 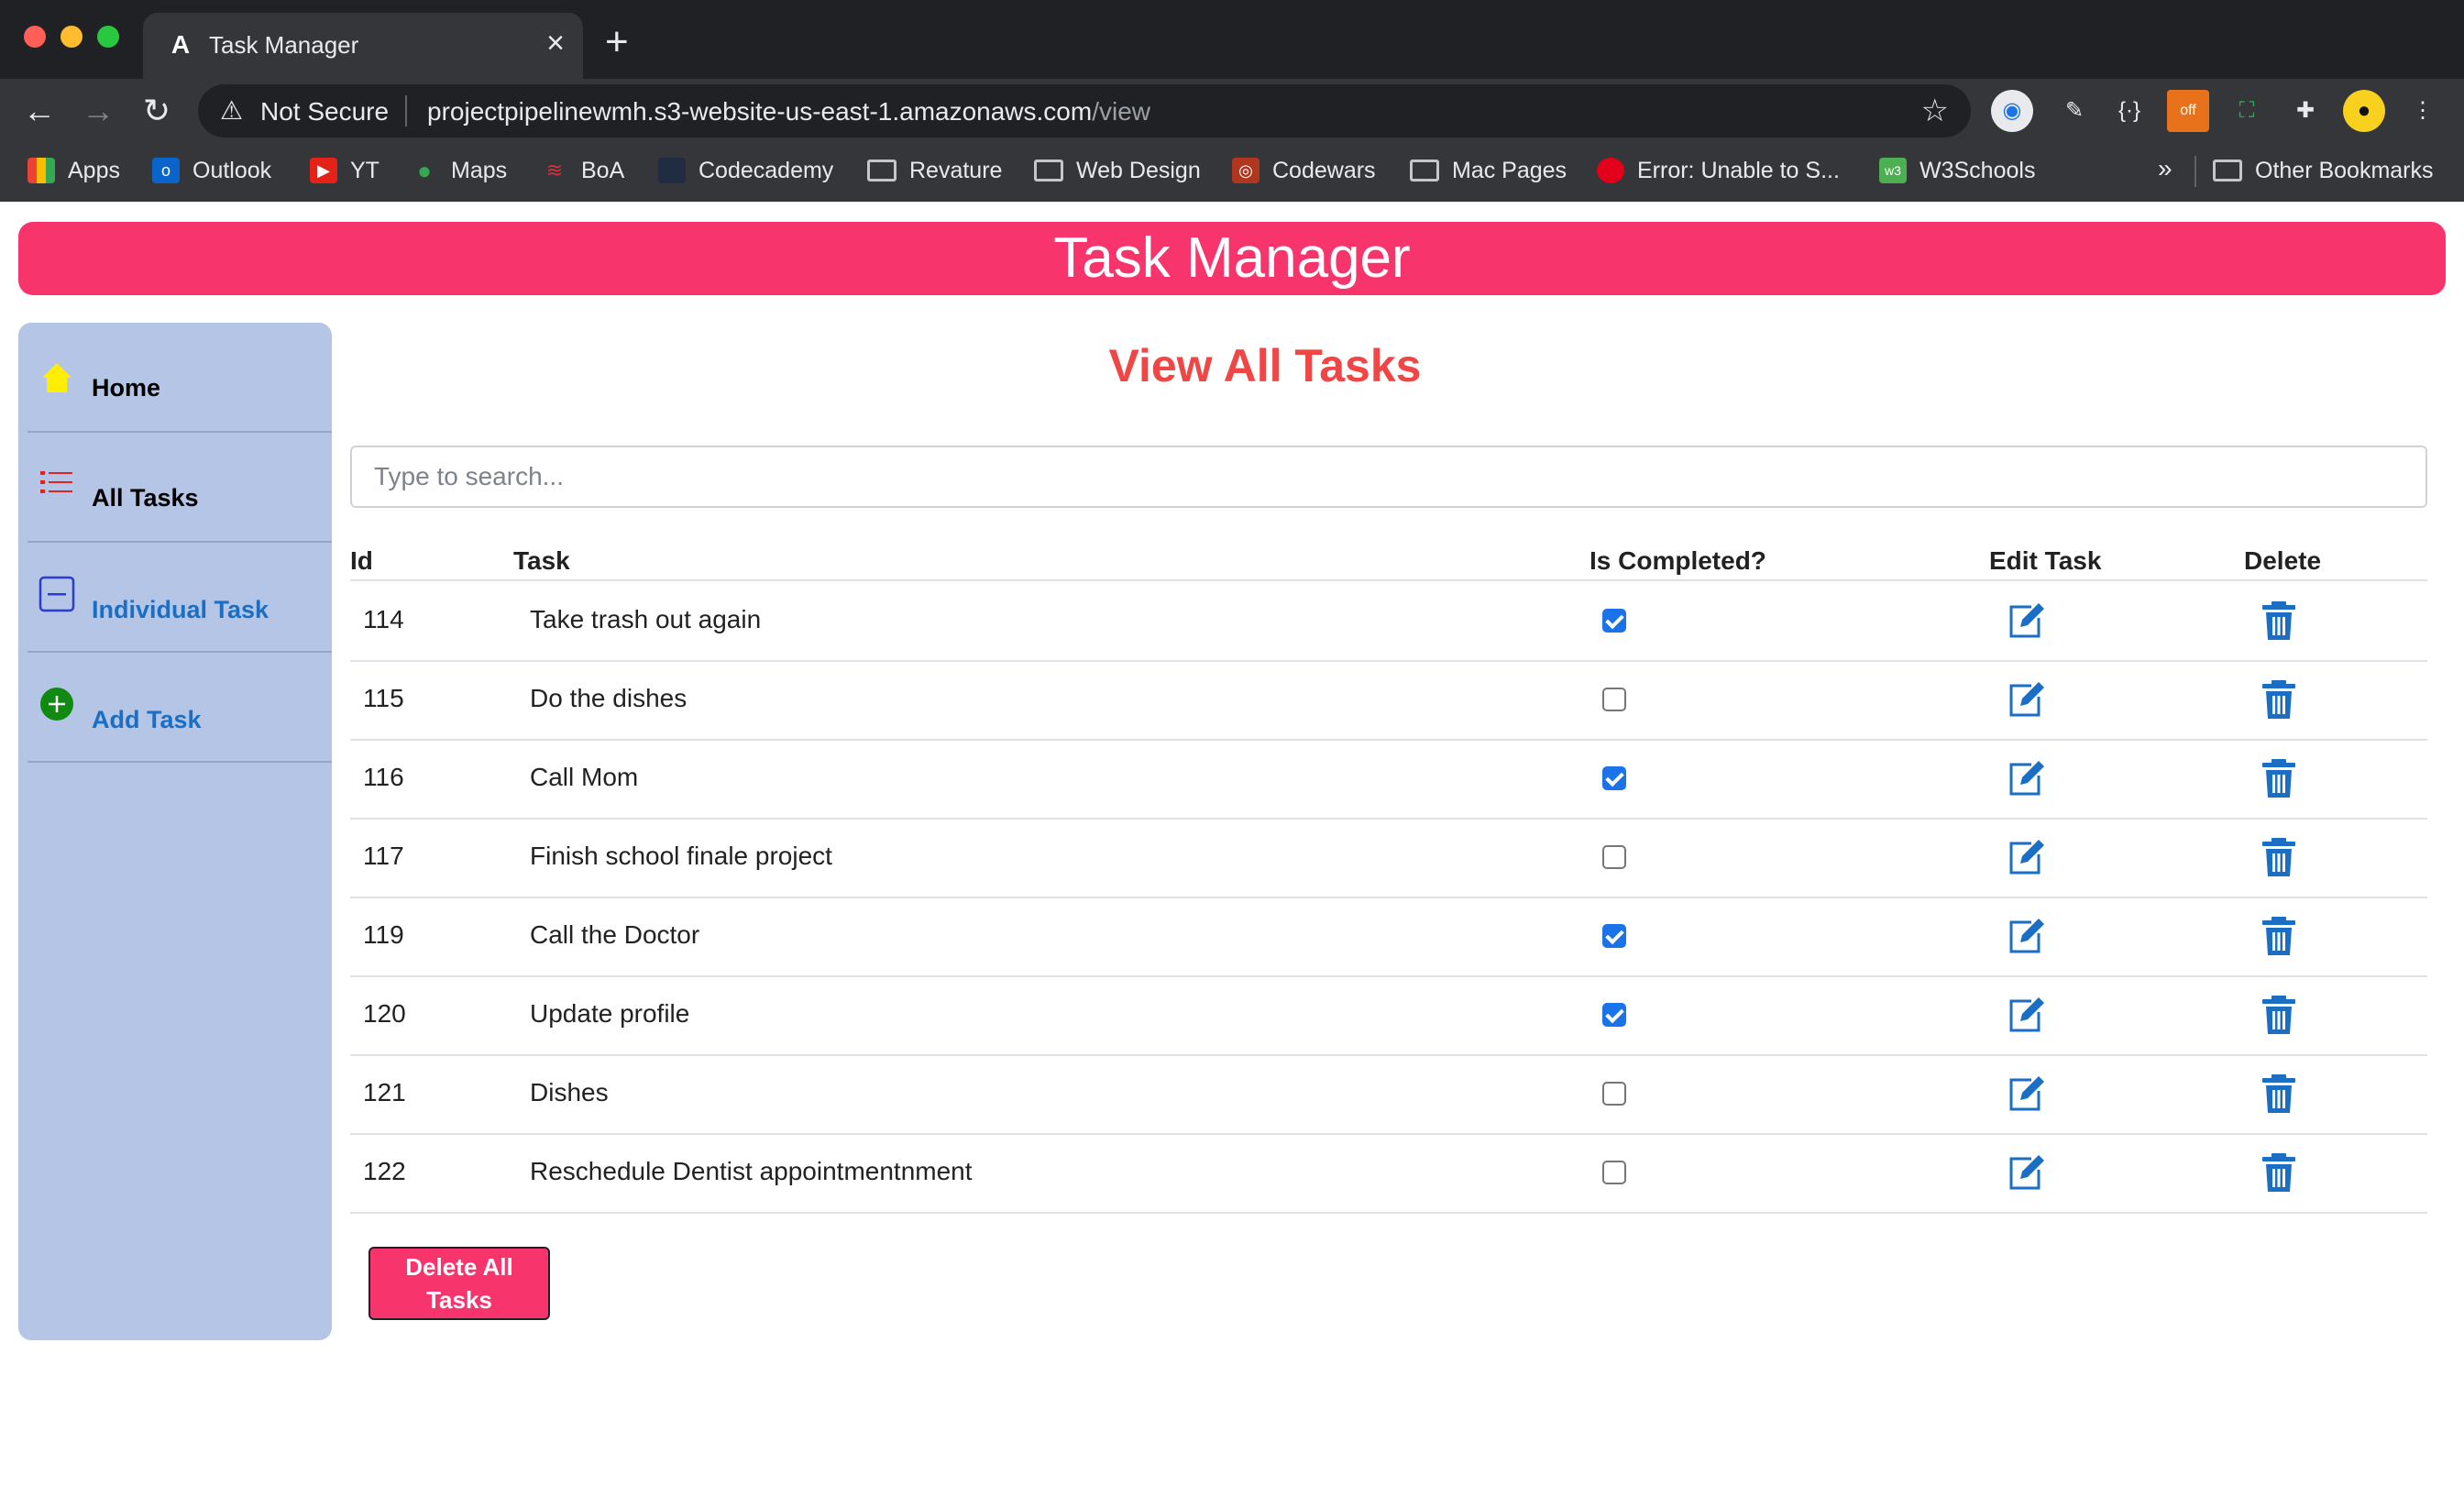 I want to click on bookmark-label: Outlook, so click(x=232, y=170).